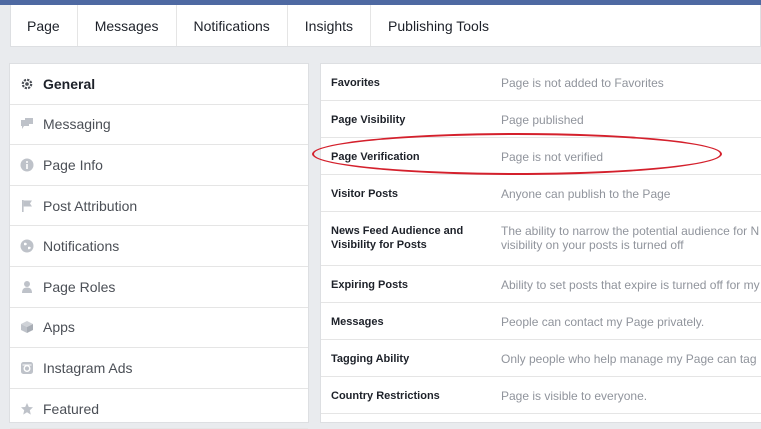 The width and height of the screenshot is (761, 429). What do you see at coordinates (159, 368) in the screenshot?
I see `sidebar-item-instagram-ads: Instagram Ads` at bounding box center [159, 368].